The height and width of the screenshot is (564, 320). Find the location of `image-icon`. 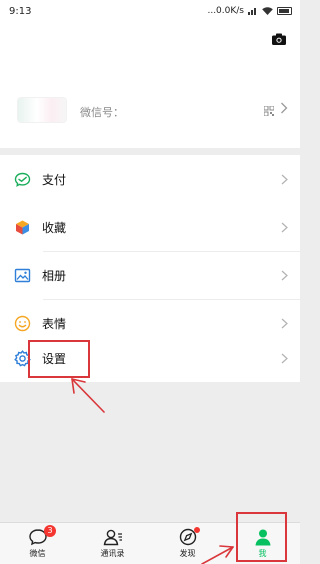

image-icon is located at coordinates (22, 275).